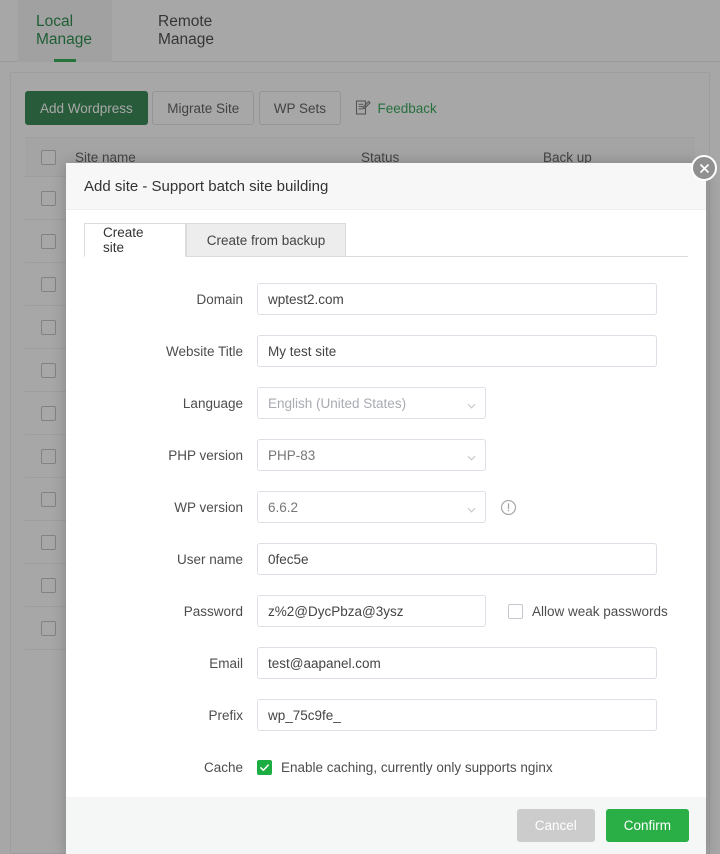  What do you see at coordinates (555, 825) in the screenshot?
I see `cancel-button: Cancel` at bounding box center [555, 825].